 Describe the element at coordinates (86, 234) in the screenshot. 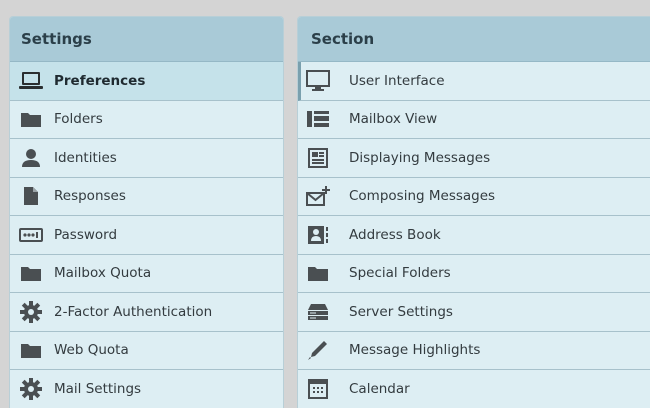

I see `settings-item-label: Password` at that location.